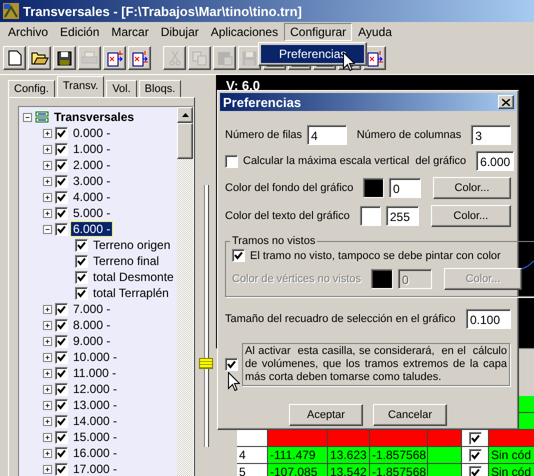 The height and width of the screenshot is (476, 534). I want to click on scrollbar-thumb, so click(185, 141).